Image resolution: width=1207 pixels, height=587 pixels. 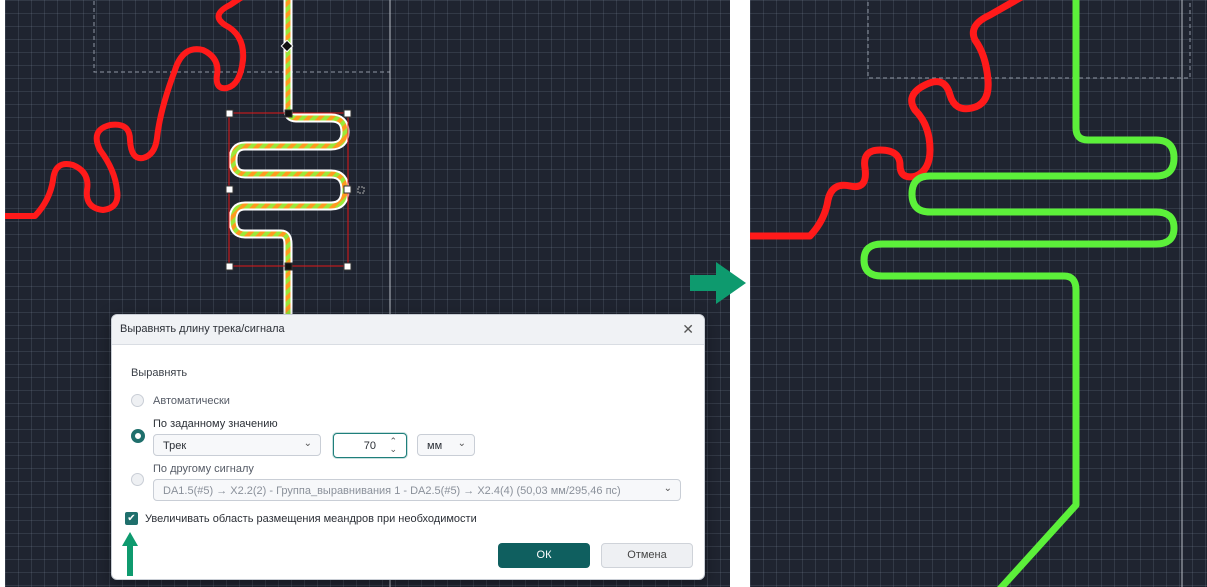 What do you see at coordinates (202, 329) in the screenshot?
I see `dialog-title: Выравнять длину трека/сигнала` at bounding box center [202, 329].